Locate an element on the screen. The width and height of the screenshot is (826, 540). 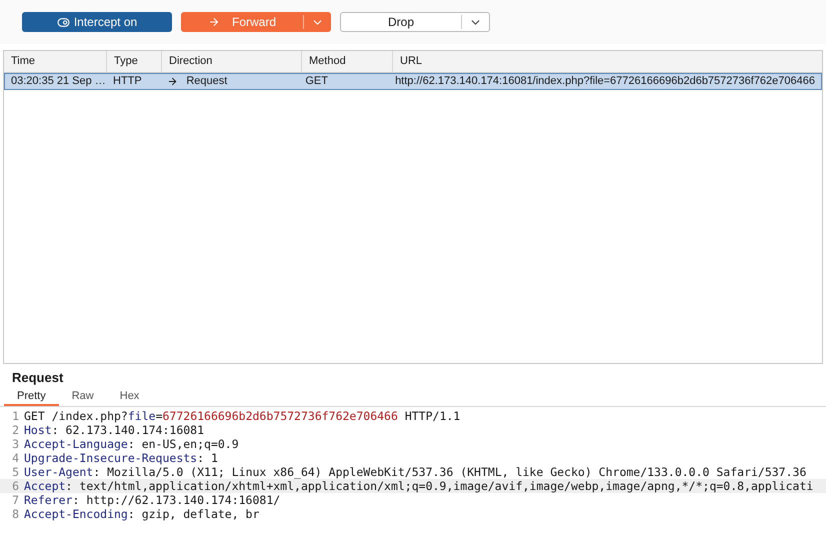
toggle-icon is located at coordinates (63, 22).